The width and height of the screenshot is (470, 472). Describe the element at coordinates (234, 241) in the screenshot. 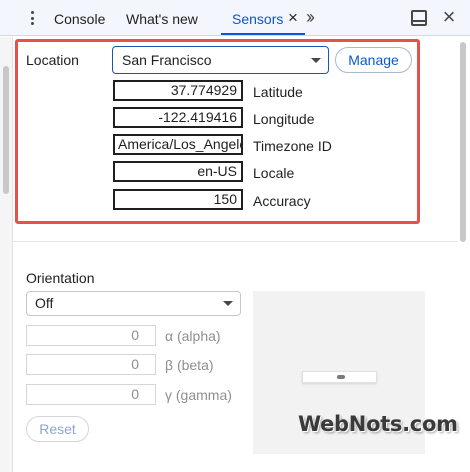

I see `section-divider` at that location.